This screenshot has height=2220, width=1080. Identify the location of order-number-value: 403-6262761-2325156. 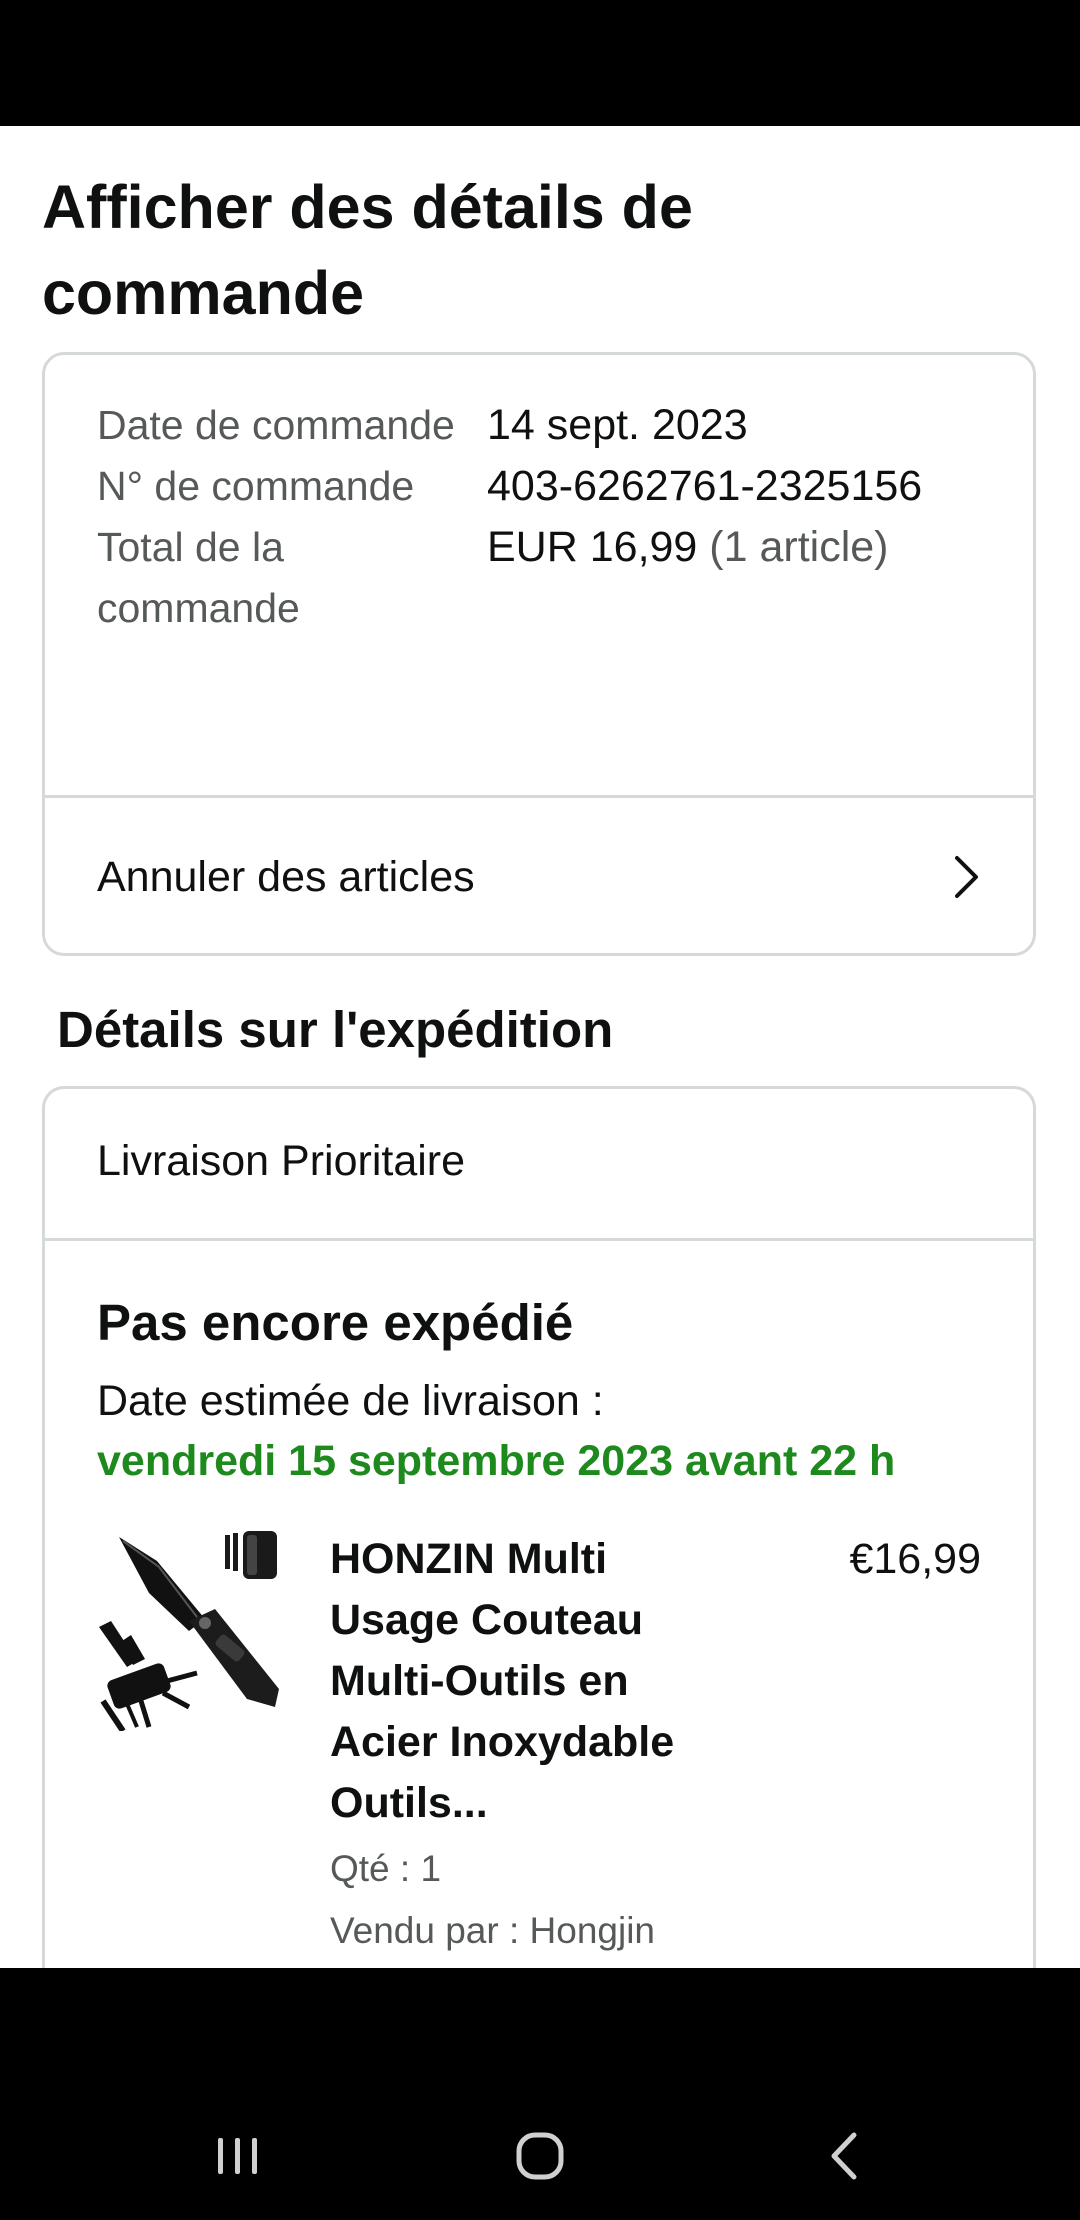
(705, 486).